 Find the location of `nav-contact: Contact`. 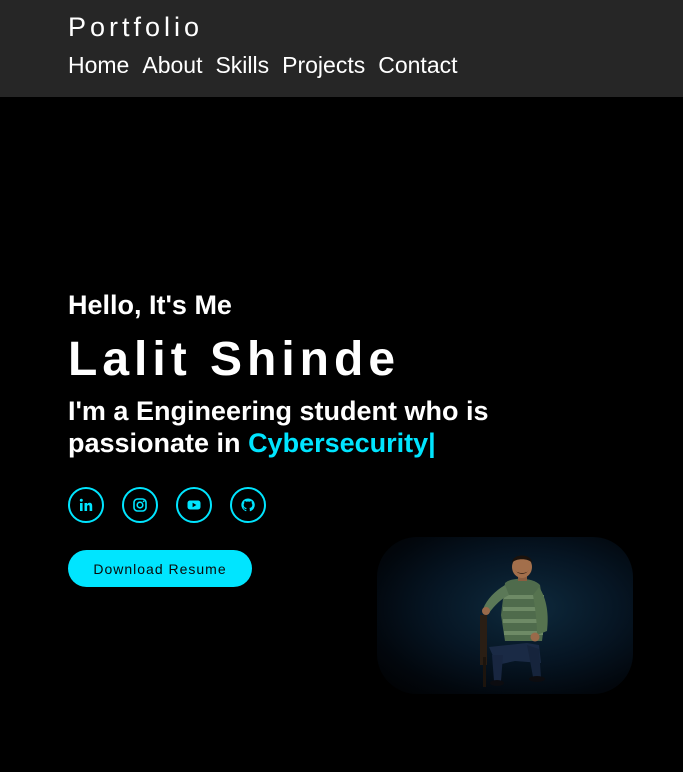

nav-contact: Contact is located at coordinates (417, 65).